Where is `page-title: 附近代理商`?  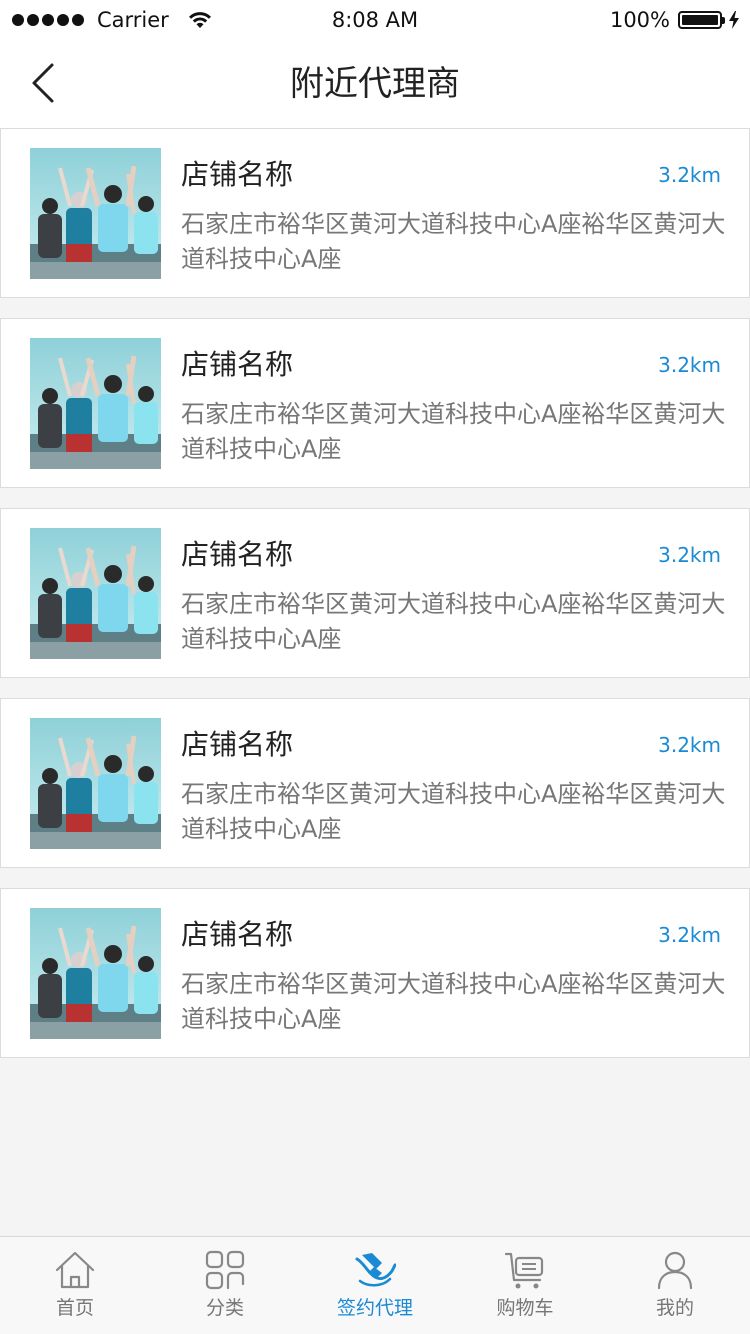
page-title: 附近代理商 is located at coordinates (375, 84).